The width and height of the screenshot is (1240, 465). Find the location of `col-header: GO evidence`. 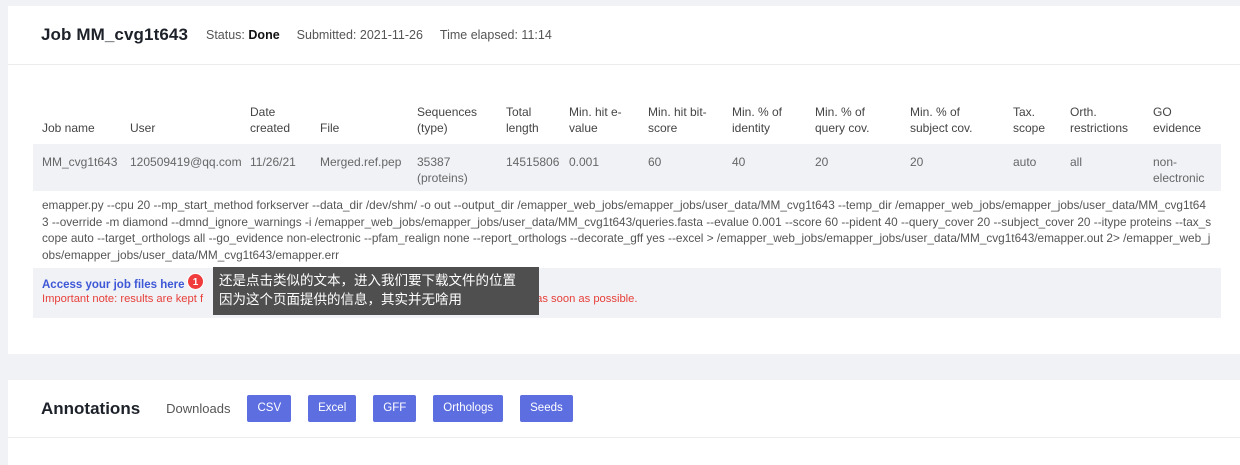

col-header: GO evidence is located at coordinates (1177, 120).